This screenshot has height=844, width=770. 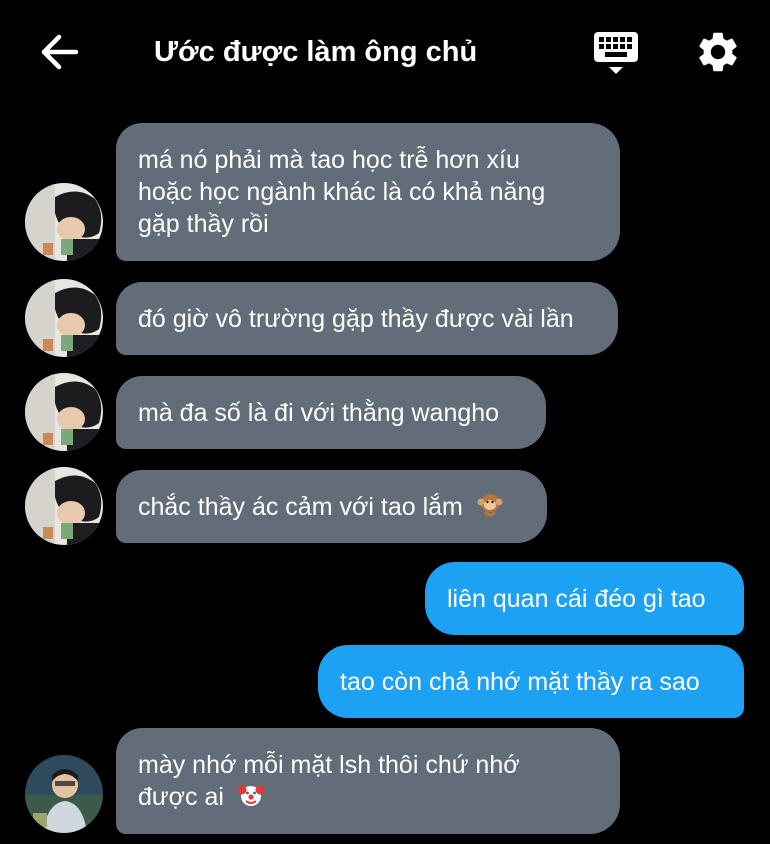 I want to click on message-text: hoặc học ngành khác là có khả năng, so click(x=342, y=192).